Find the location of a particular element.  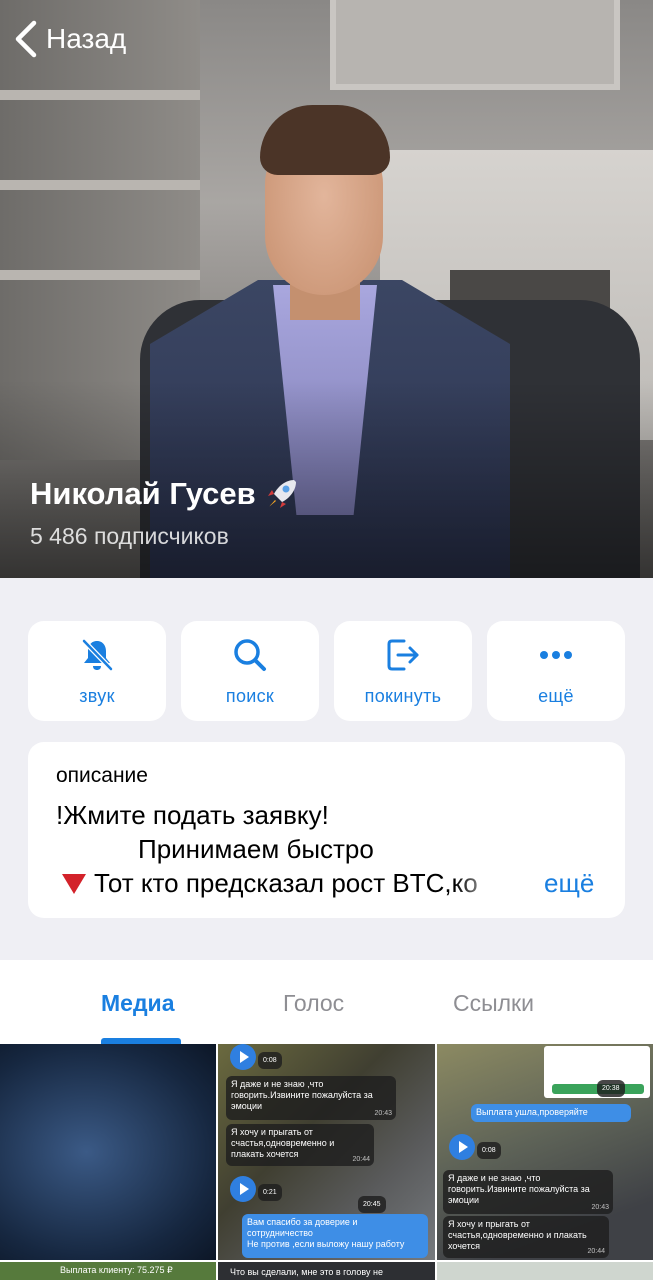

back-button: Назад is located at coordinates (69, 39).